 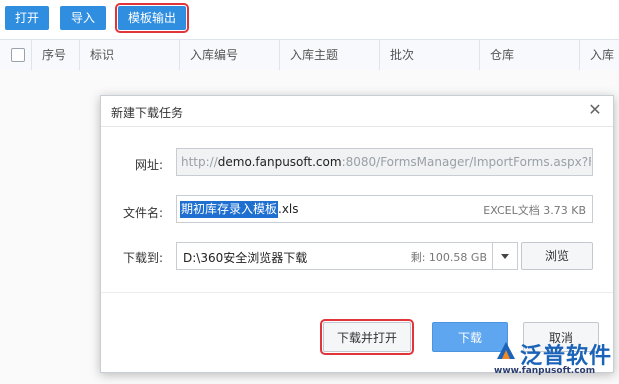 What do you see at coordinates (430, 55) in the screenshot?
I see `column-header: 批次` at bounding box center [430, 55].